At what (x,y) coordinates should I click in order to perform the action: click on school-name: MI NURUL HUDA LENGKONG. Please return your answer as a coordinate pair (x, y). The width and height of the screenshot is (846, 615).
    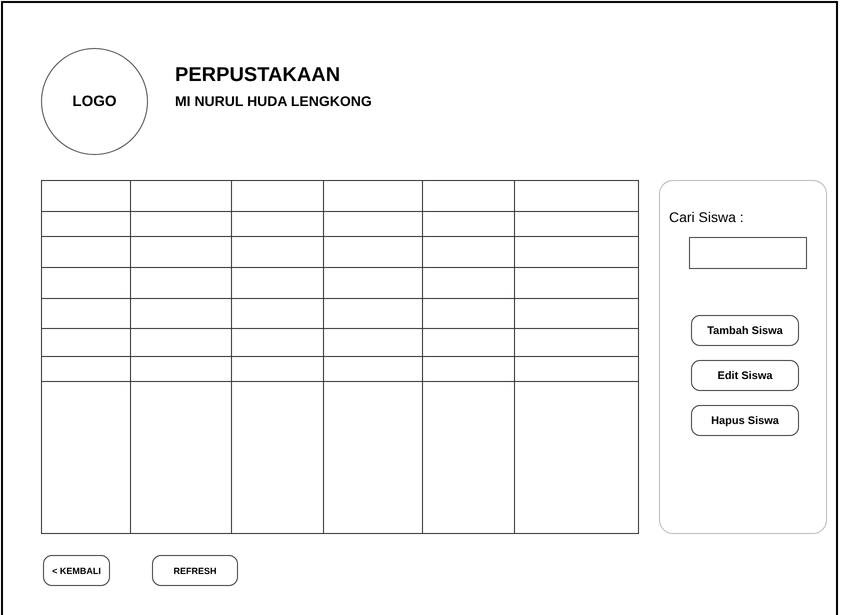
    Looking at the image, I should click on (273, 100).